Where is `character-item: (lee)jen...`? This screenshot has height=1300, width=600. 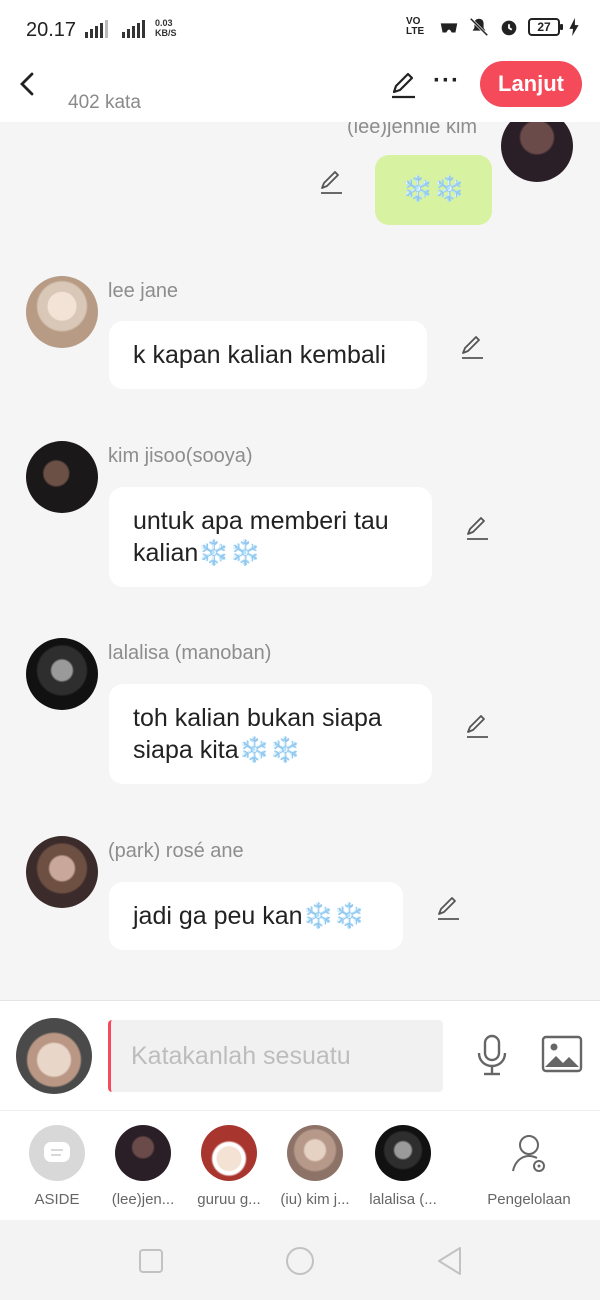 character-item: (lee)jen... is located at coordinates (143, 1166).